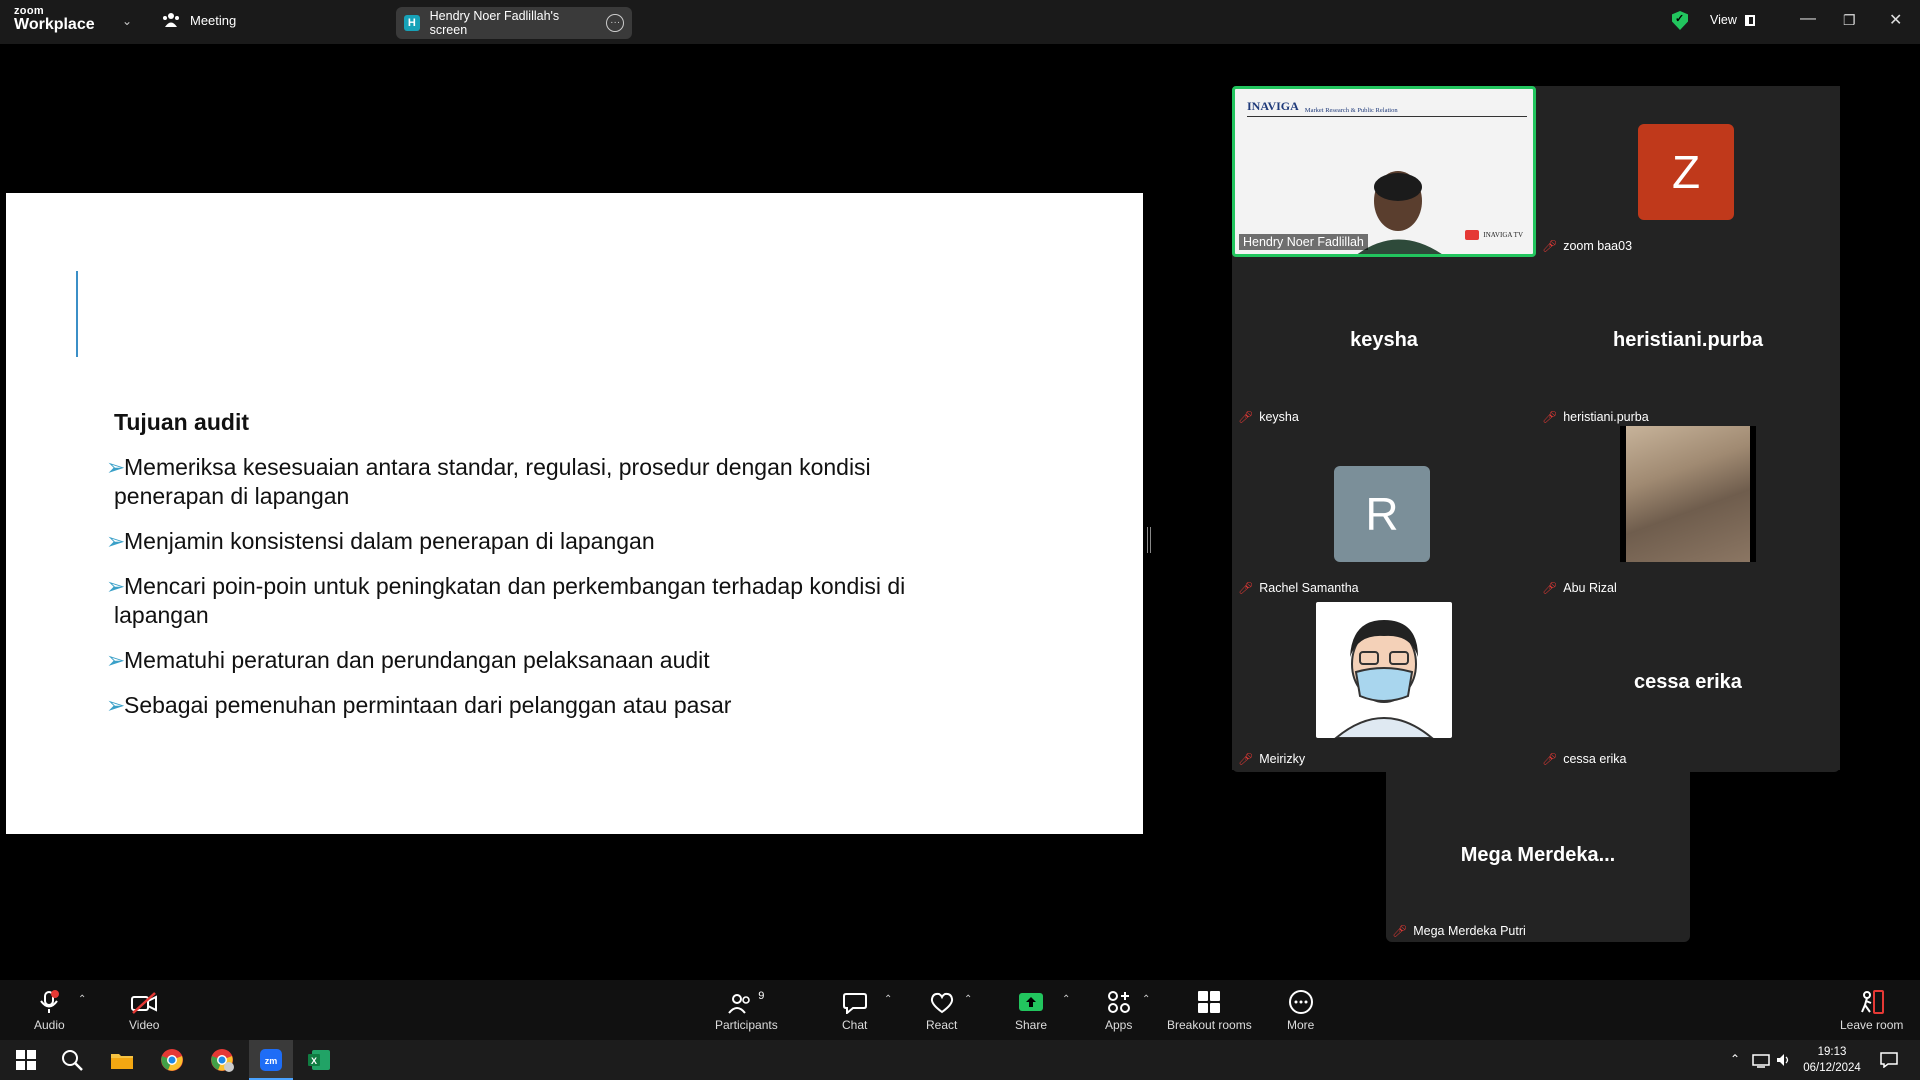 The width and height of the screenshot is (1920, 1080). I want to click on chat-options-caret-icon: ⌃, so click(888, 999).